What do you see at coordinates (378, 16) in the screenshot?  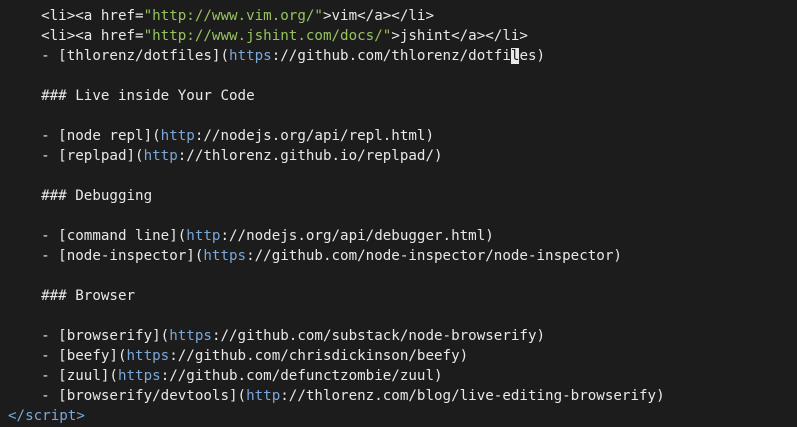 I see `code-token: >vim</a></li>` at bounding box center [378, 16].